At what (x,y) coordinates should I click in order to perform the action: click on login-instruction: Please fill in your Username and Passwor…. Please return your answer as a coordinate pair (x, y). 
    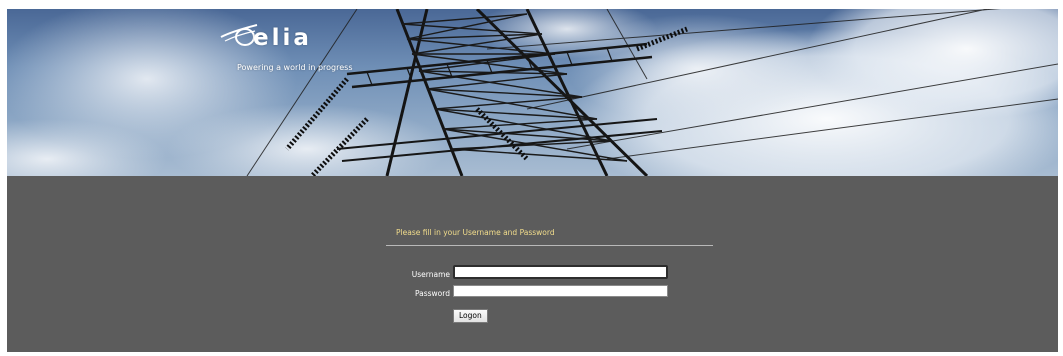
    Looking at the image, I should click on (475, 232).